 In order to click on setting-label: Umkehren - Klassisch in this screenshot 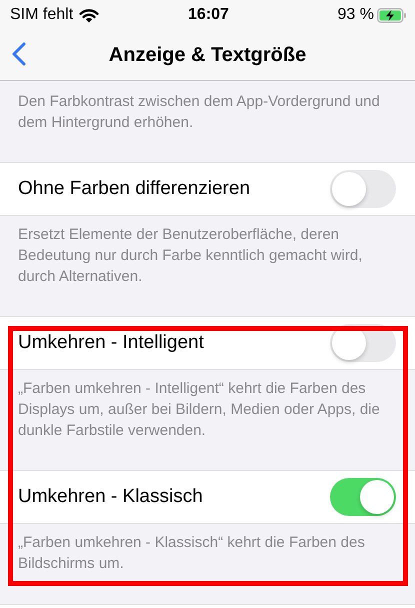, I will do `click(110, 497)`.